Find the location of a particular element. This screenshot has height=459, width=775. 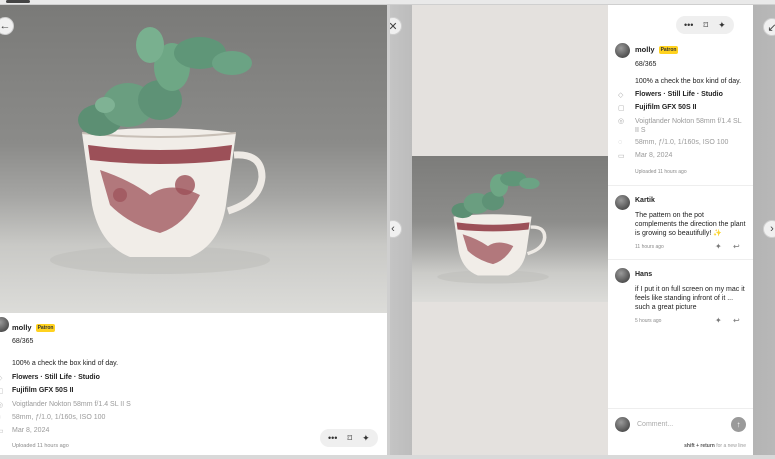

composer-hint: shift + return for a new line is located at coordinates (715, 446).